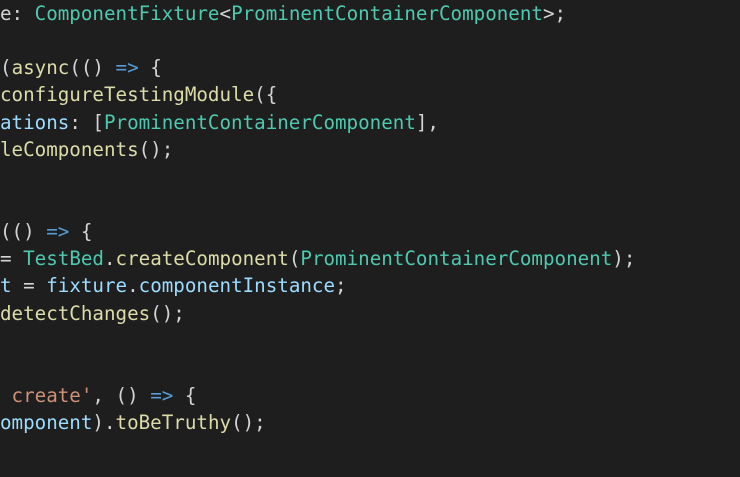 This screenshot has width=740, height=477. I want to click on code-token: >;, so click(554, 13).